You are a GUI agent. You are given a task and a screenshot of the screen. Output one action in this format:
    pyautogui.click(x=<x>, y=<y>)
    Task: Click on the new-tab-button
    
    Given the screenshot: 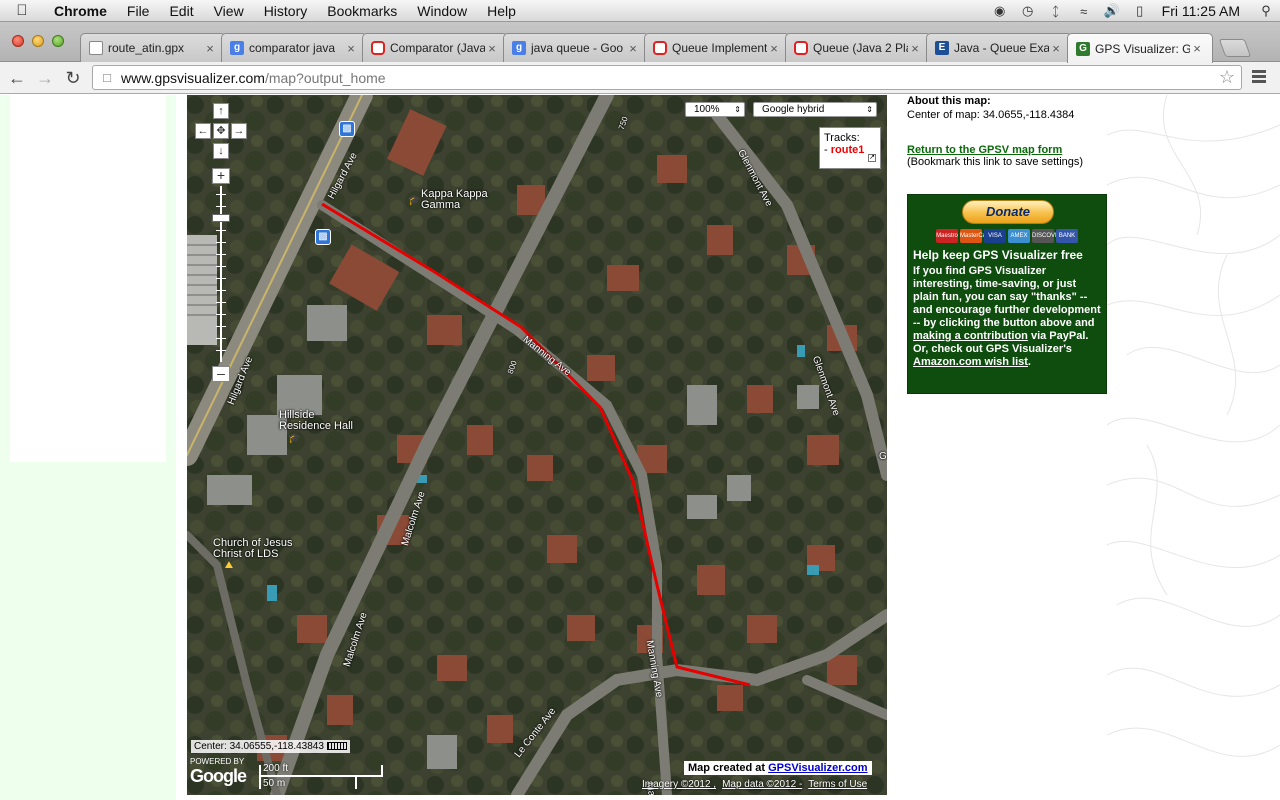 What is the action you would take?
    pyautogui.click(x=1235, y=48)
    